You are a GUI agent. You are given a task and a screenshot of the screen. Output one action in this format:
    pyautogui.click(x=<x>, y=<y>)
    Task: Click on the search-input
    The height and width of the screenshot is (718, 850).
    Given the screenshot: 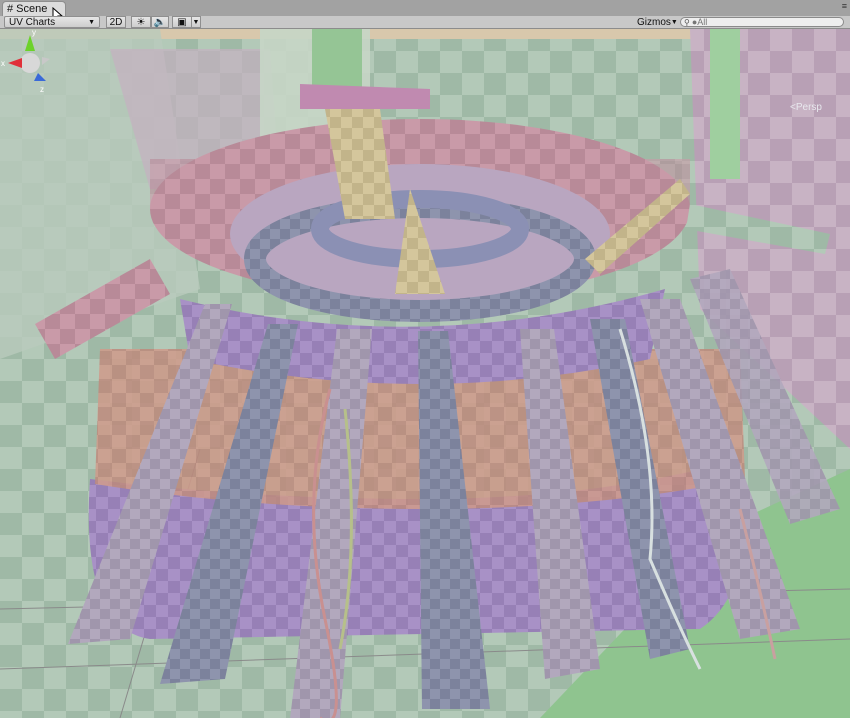 What is the action you would take?
    pyautogui.click(x=760, y=22)
    